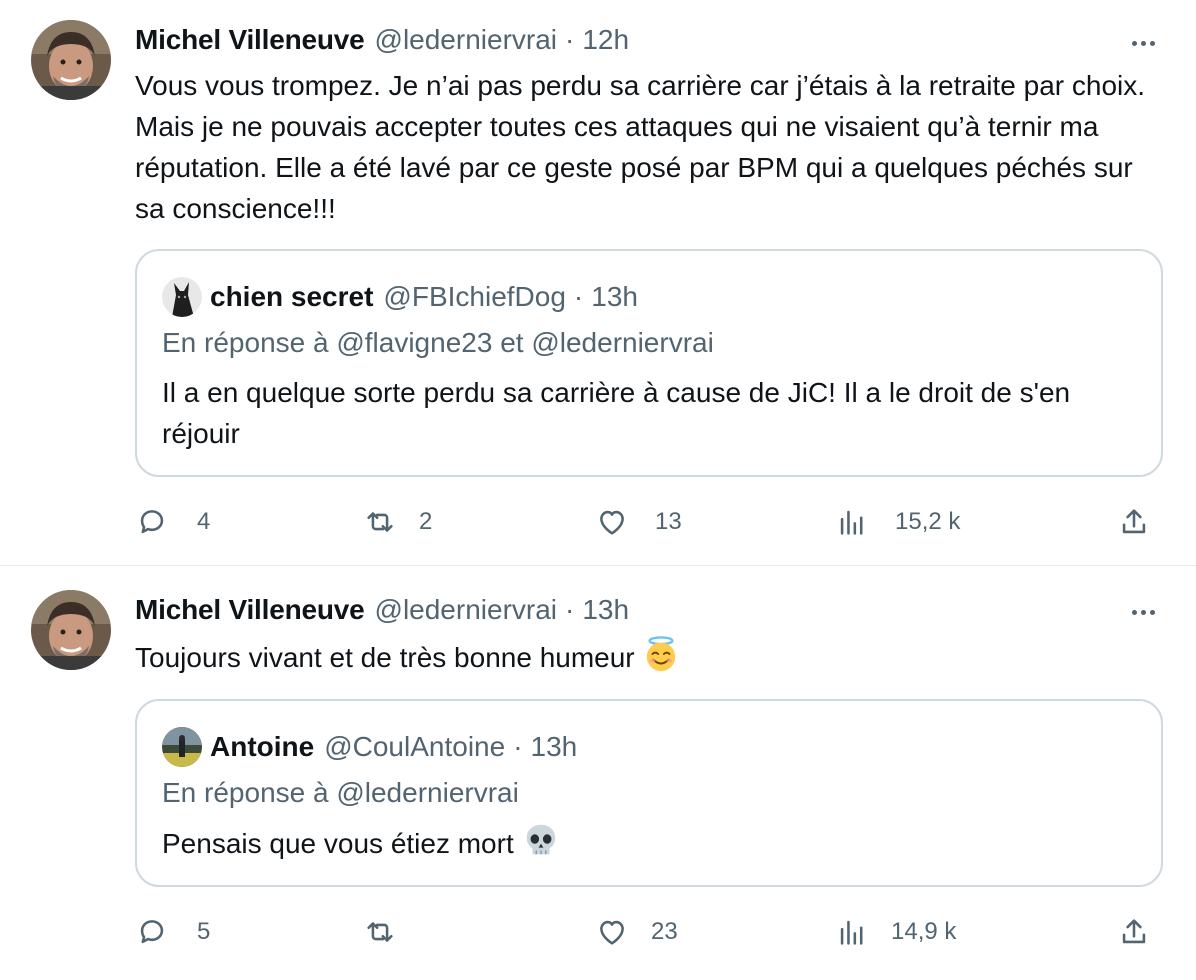 The image size is (1196, 980). Describe the element at coordinates (397, 522) in the screenshot. I see `retweet-button: 2` at that location.